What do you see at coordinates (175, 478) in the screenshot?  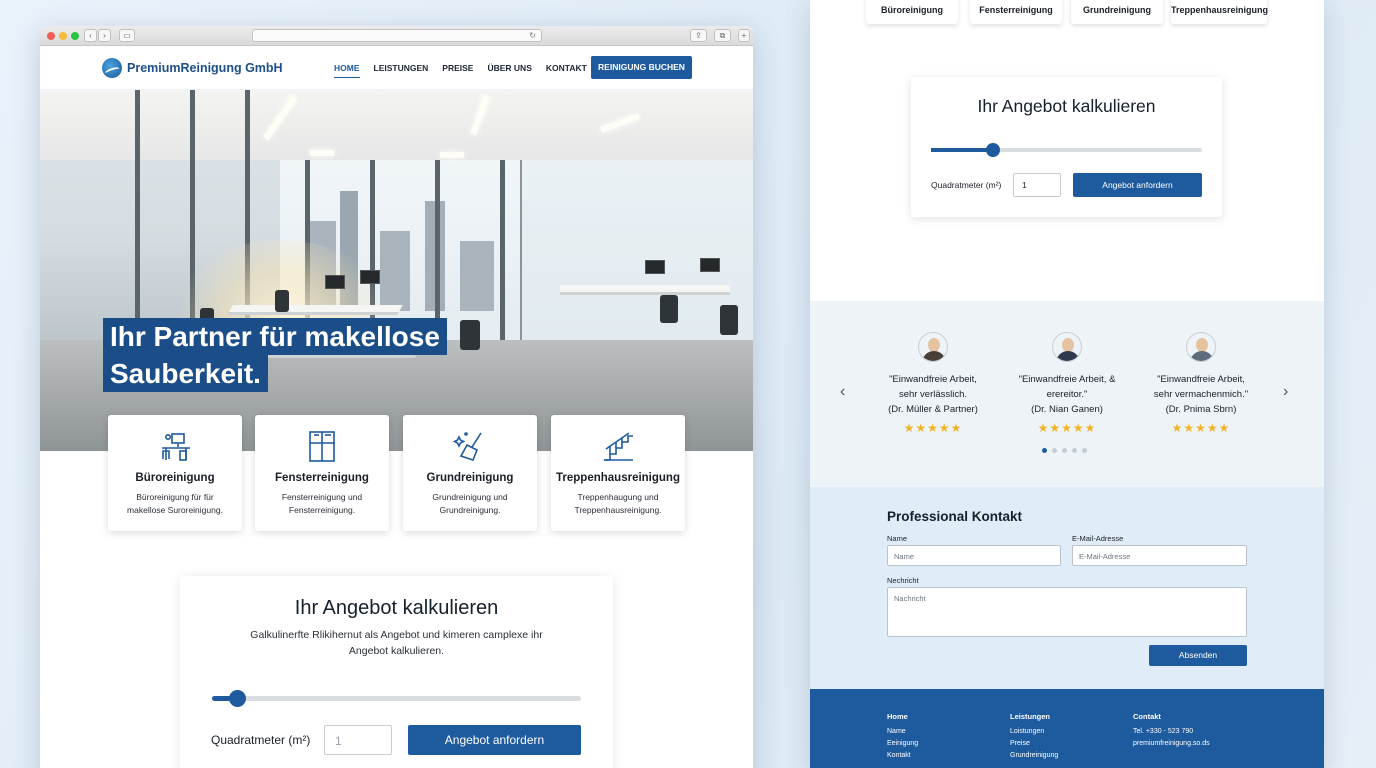 I see `service-title: Büroreinigung` at bounding box center [175, 478].